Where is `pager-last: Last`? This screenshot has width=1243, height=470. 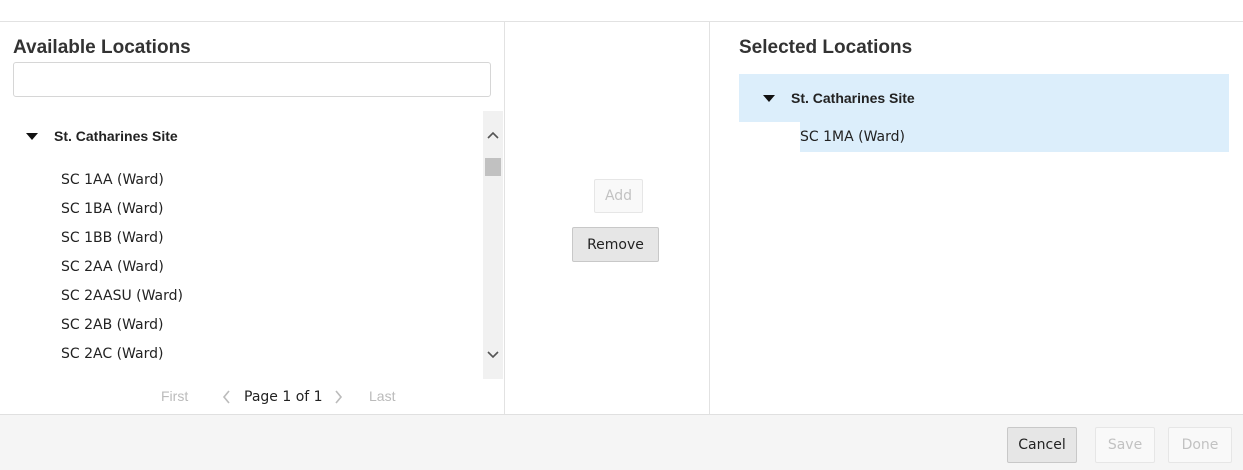
pager-last: Last is located at coordinates (382, 396).